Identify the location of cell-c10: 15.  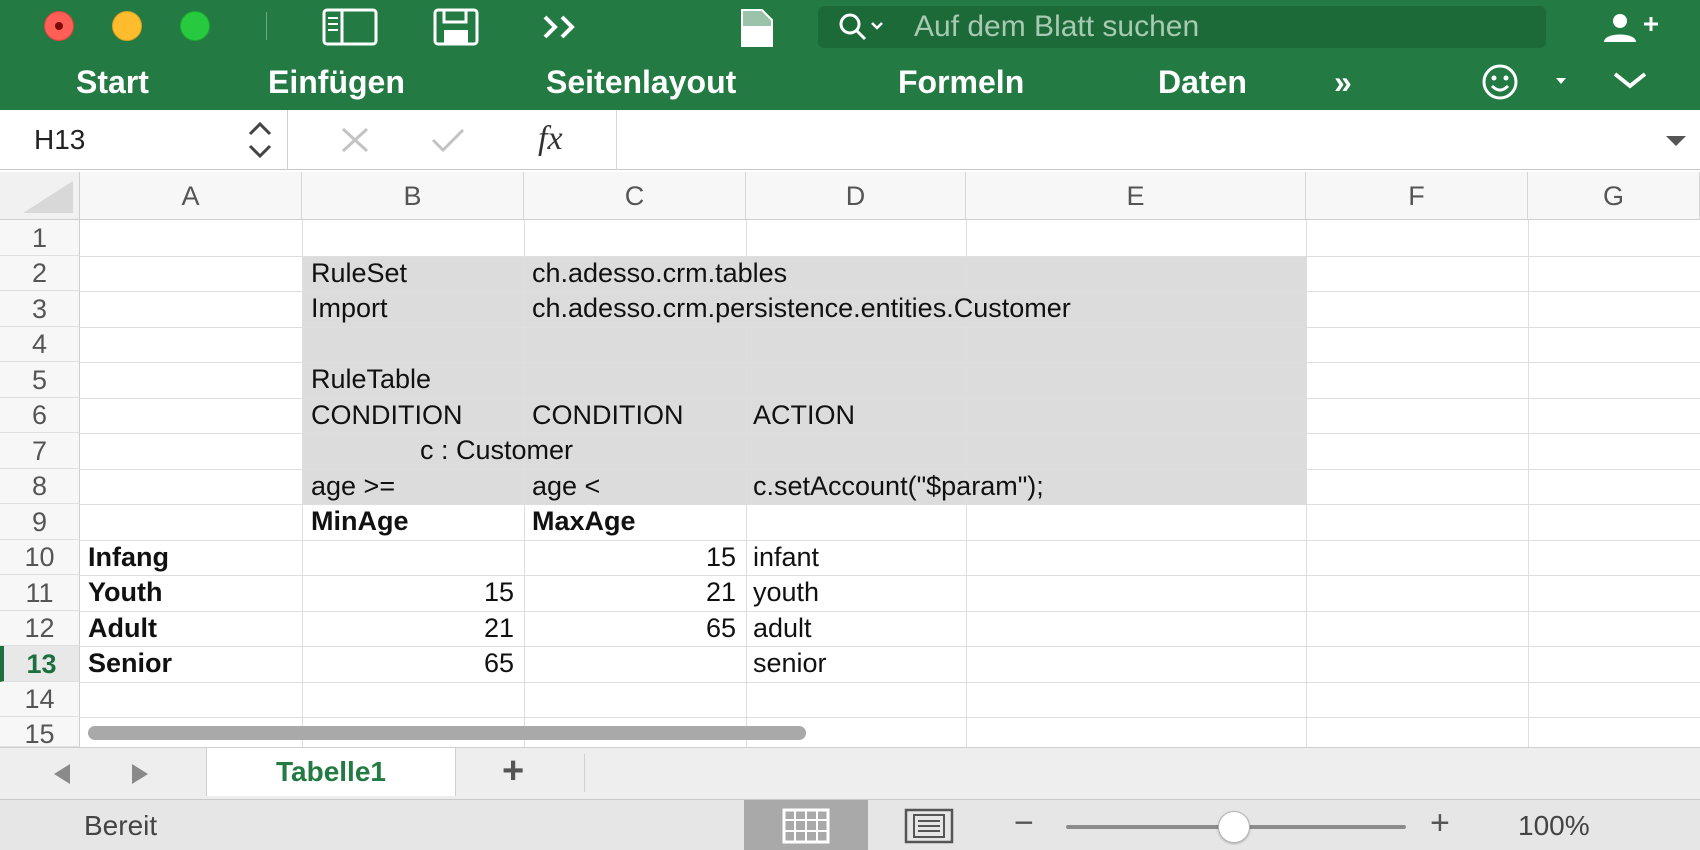
(630, 557).